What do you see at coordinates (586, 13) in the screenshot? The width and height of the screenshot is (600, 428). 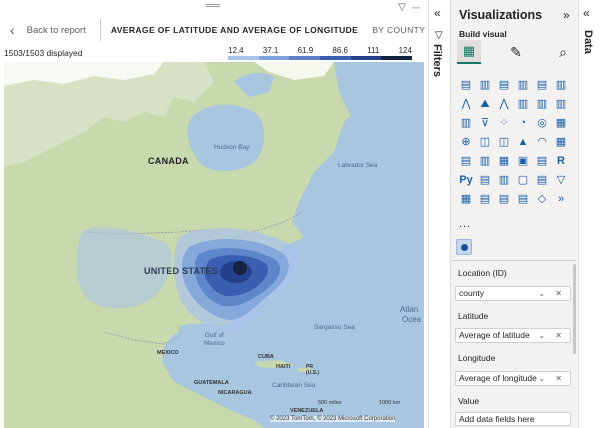 I see `expand-data-icon: «` at bounding box center [586, 13].